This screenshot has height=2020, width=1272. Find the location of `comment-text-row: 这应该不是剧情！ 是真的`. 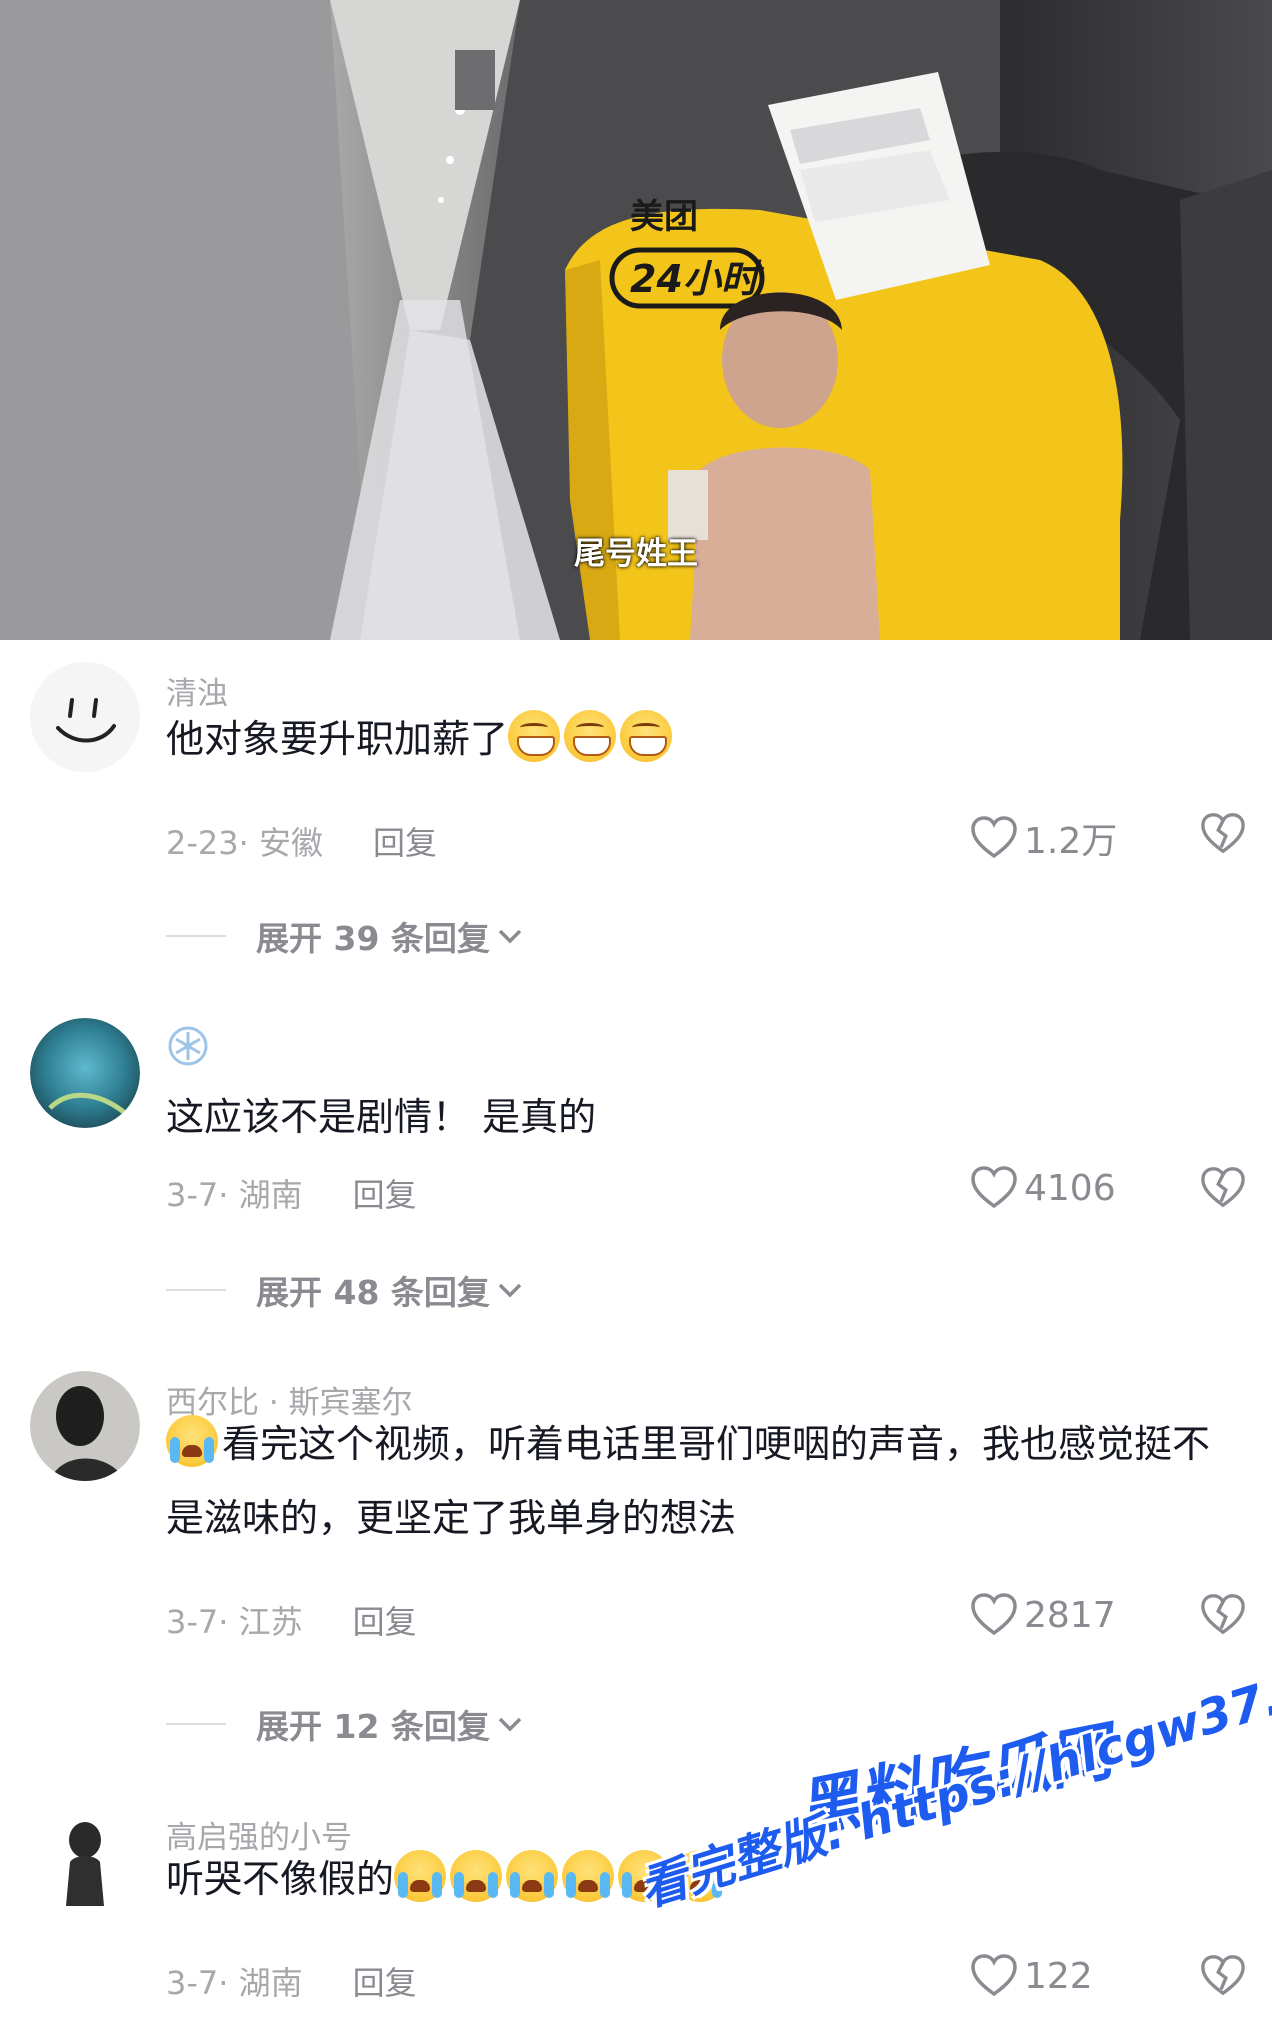

comment-text-row: 这应该不是剧情！ 是真的 is located at coordinates (699, 1117).